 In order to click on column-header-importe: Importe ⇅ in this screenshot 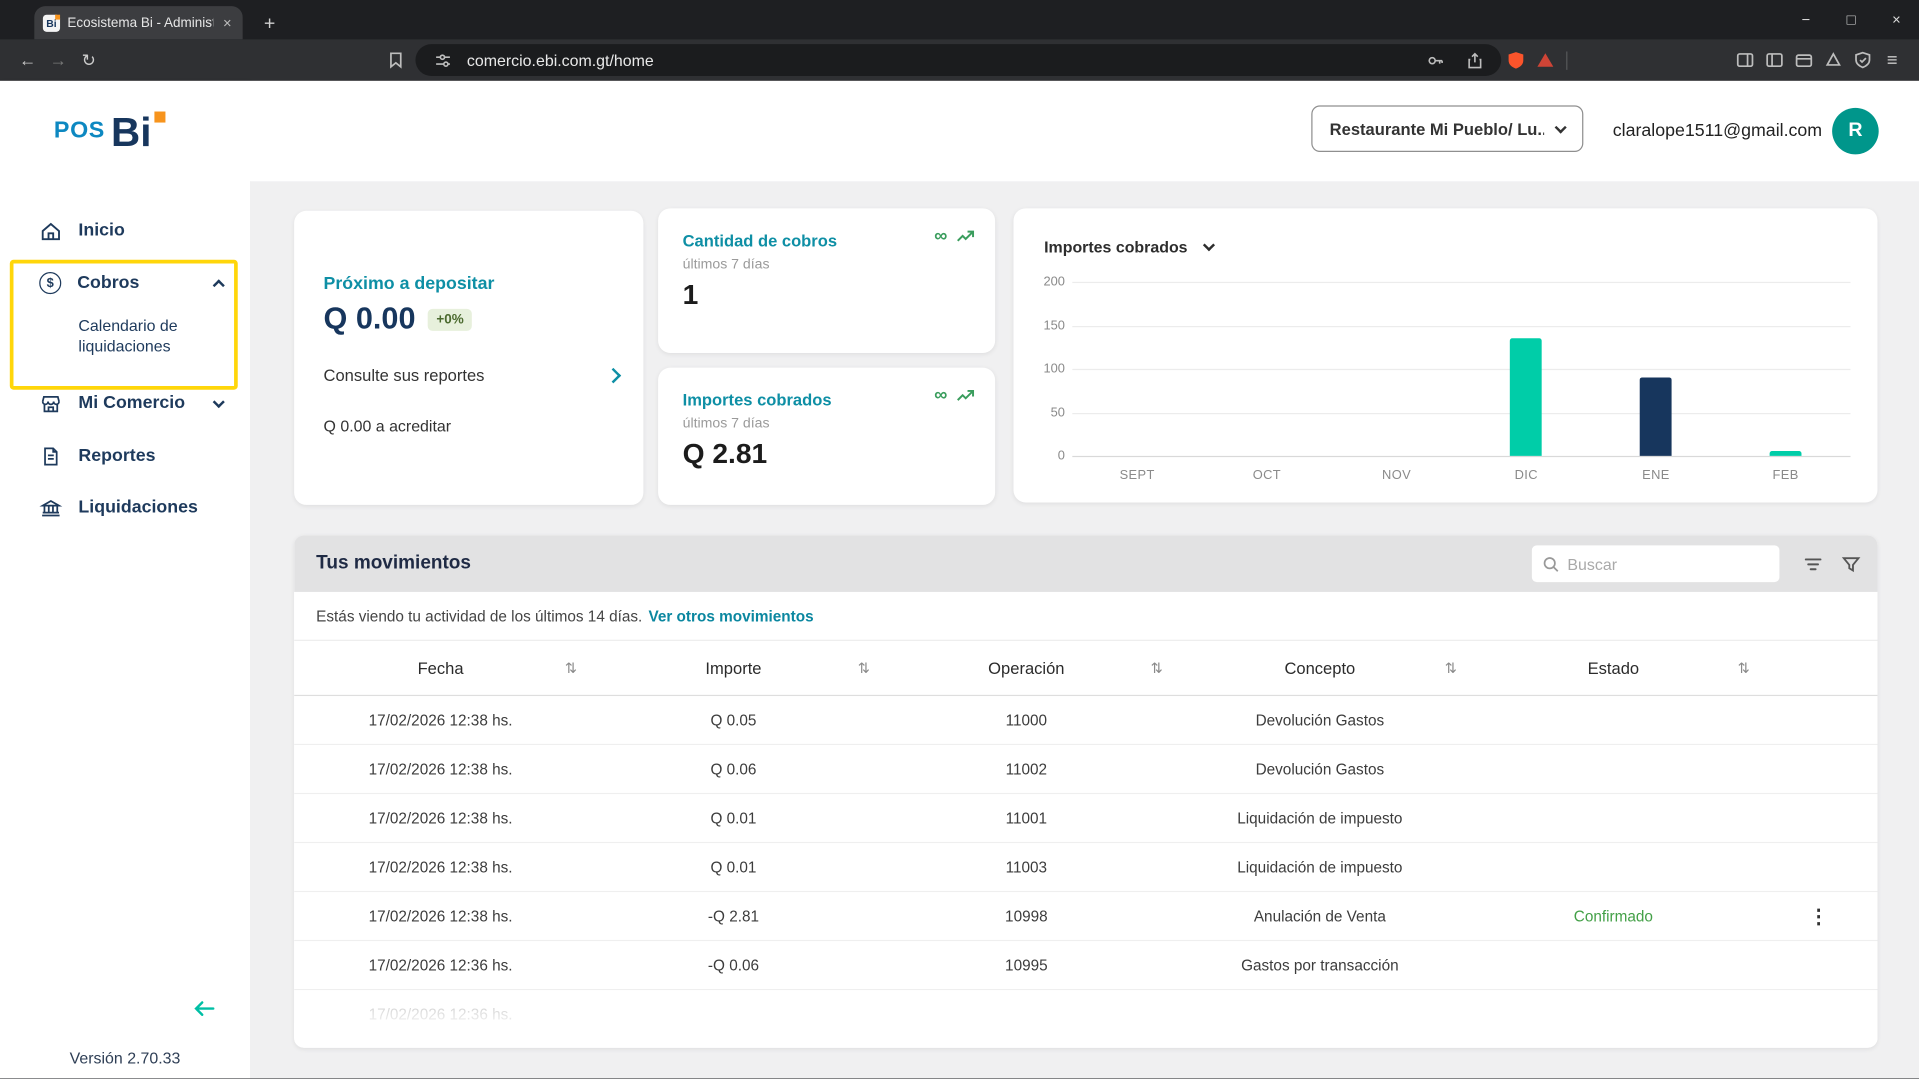, I will do `click(733, 668)`.